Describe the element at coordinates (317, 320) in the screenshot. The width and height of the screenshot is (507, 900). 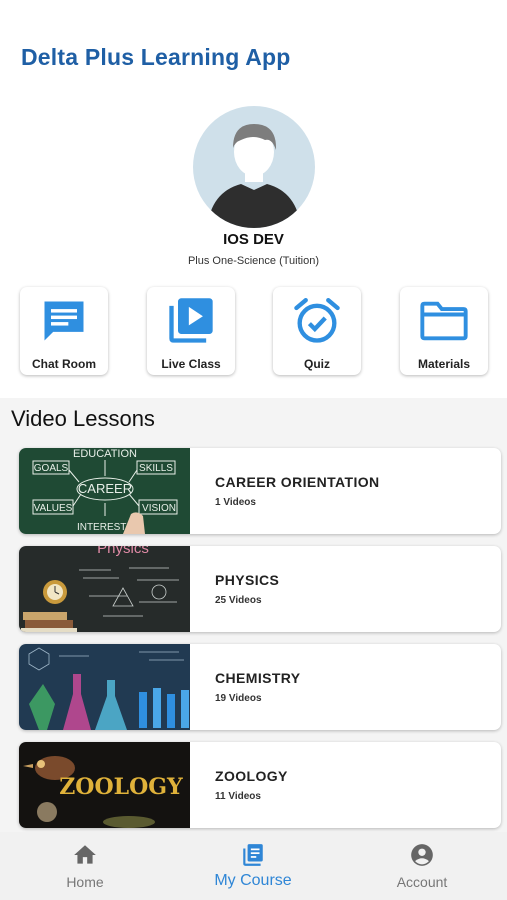
I see `alarm-check-icon` at that location.